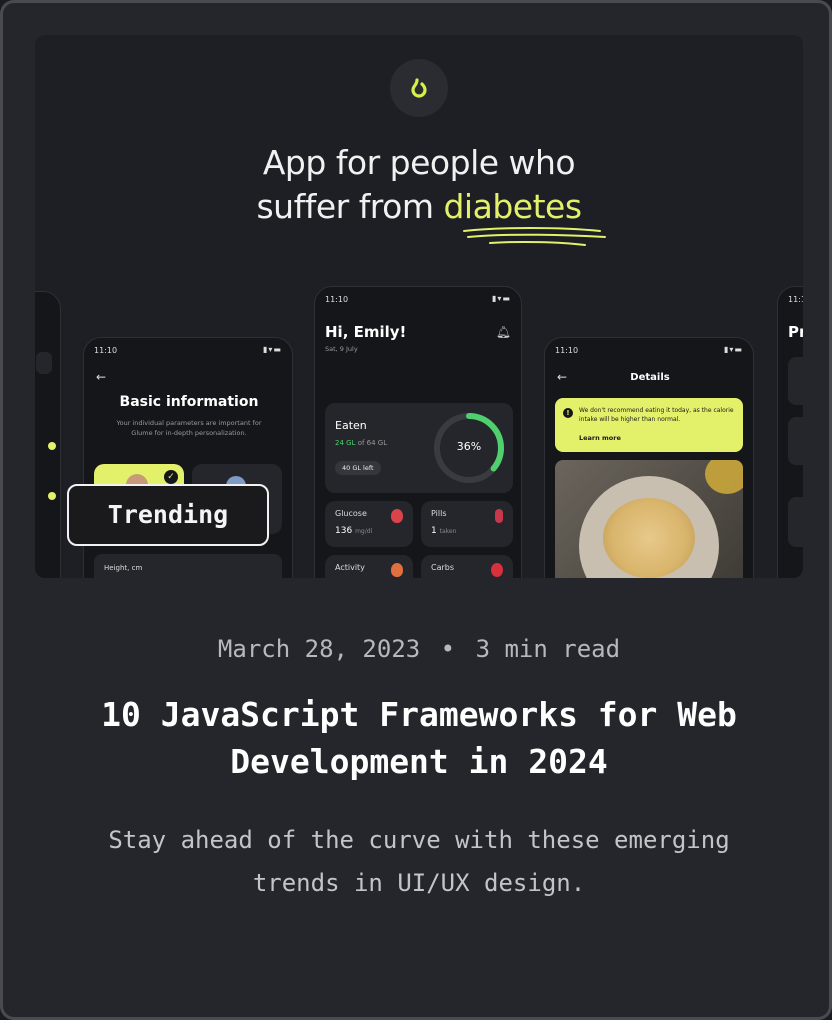  Describe the element at coordinates (467, 524) in the screenshot. I see `pills-tile: Pills 1 taken` at that location.